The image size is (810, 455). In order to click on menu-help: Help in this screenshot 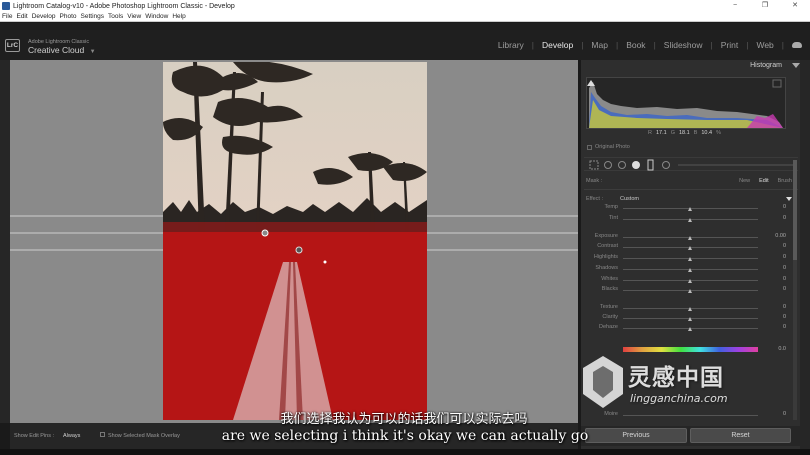, I will do `click(178, 16)`.